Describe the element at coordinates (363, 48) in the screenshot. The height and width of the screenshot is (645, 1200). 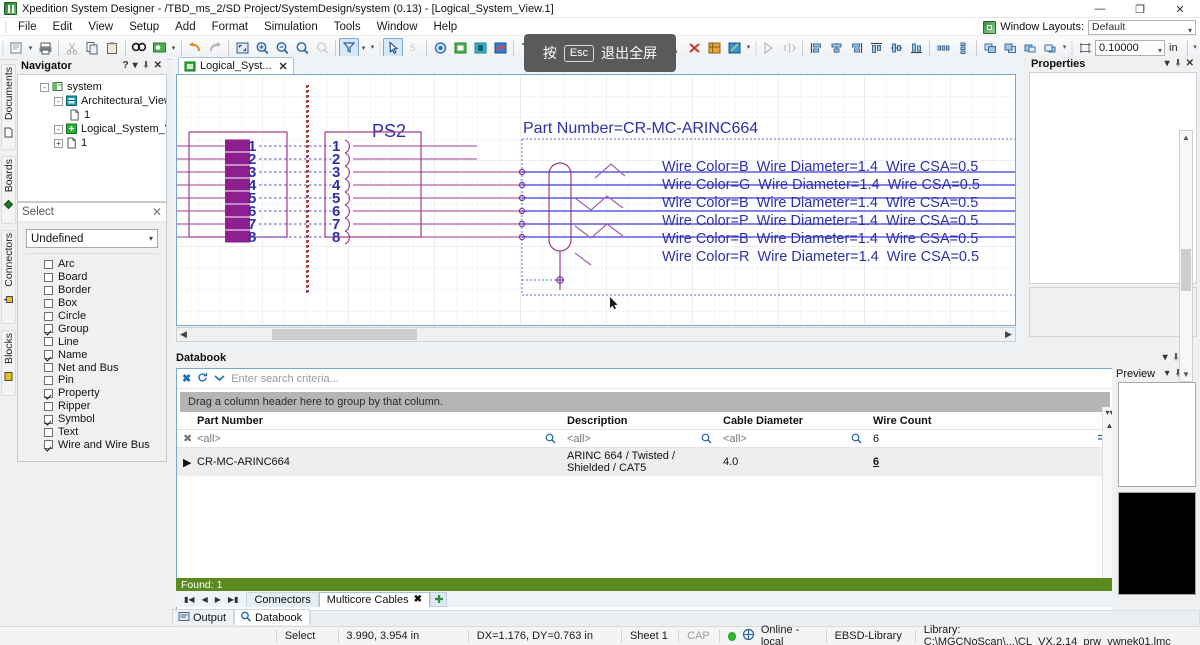
I see `filter-dropdown-icon: ▾` at that location.